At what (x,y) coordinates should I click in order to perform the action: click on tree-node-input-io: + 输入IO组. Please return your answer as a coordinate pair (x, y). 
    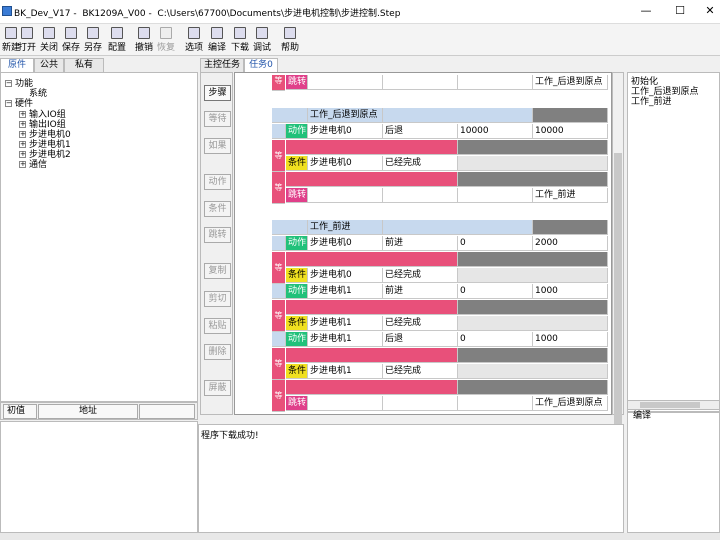
    Looking at the image, I should click on (42, 115).